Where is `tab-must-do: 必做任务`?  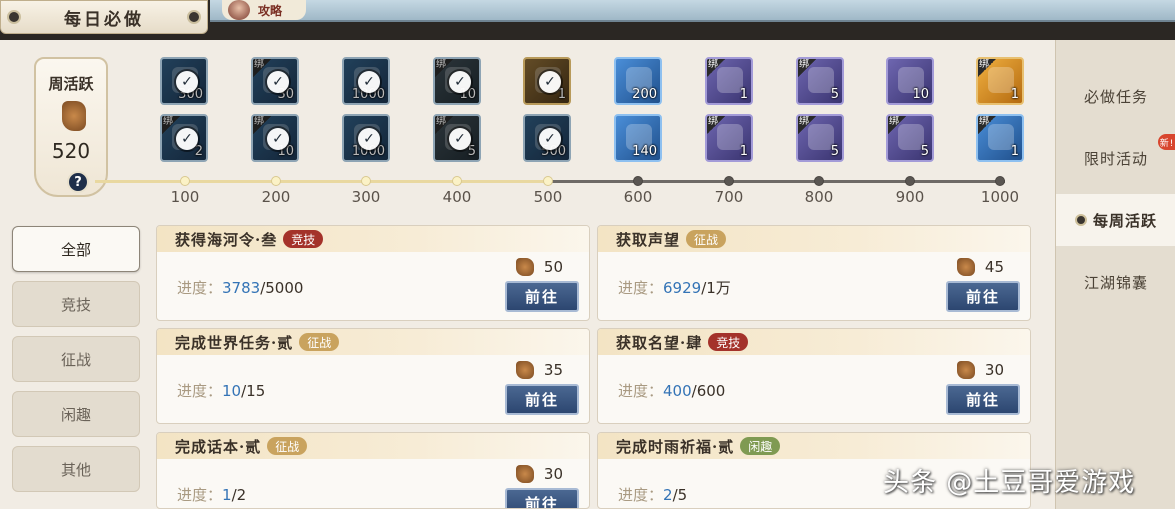 tab-must-do: 必做任务 is located at coordinates (1115, 96).